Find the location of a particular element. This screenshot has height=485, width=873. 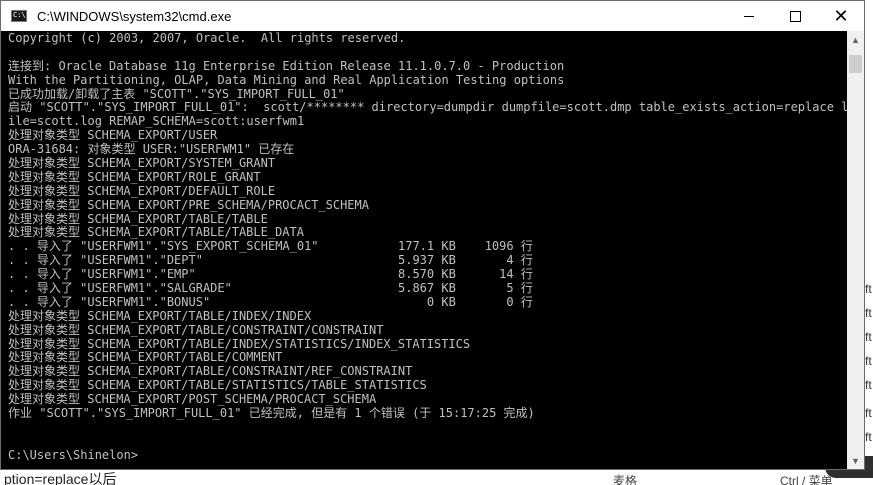

scrollbar-thumb is located at coordinates (855, 64).